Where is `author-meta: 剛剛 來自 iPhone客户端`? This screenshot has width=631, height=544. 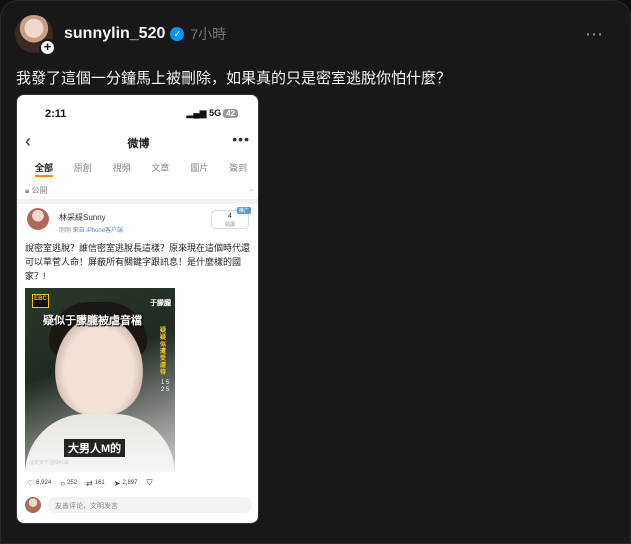
author-meta: 剛剛 來自 iPhone客户端 is located at coordinates (91, 229).